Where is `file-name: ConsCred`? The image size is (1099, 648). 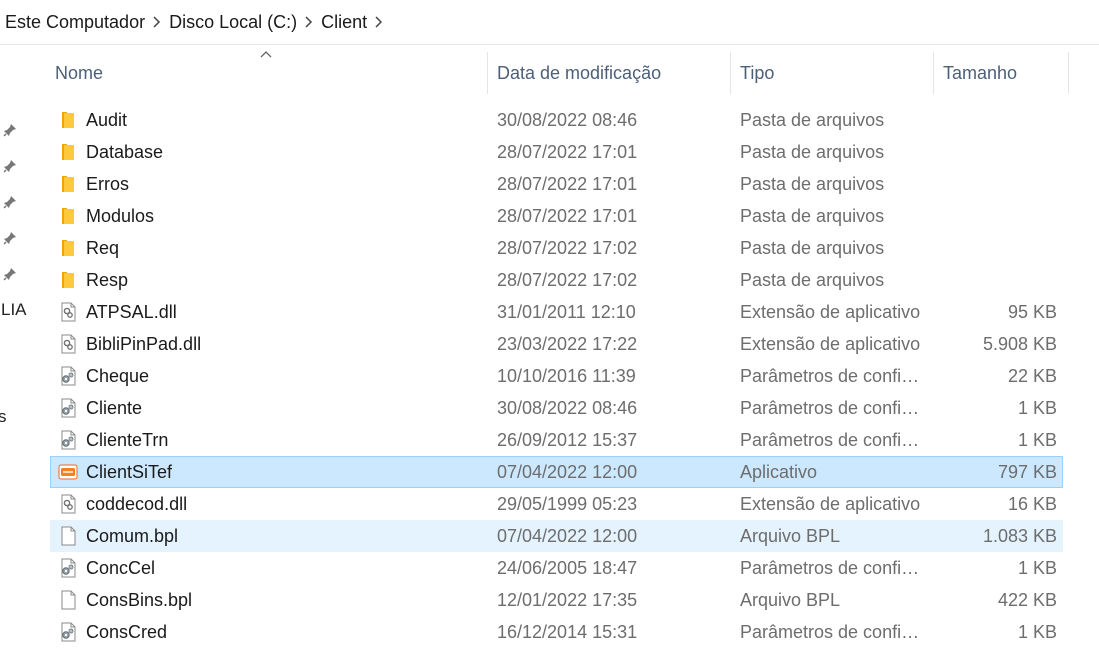 file-name: ConsCred is located at coordinates (127, 632).